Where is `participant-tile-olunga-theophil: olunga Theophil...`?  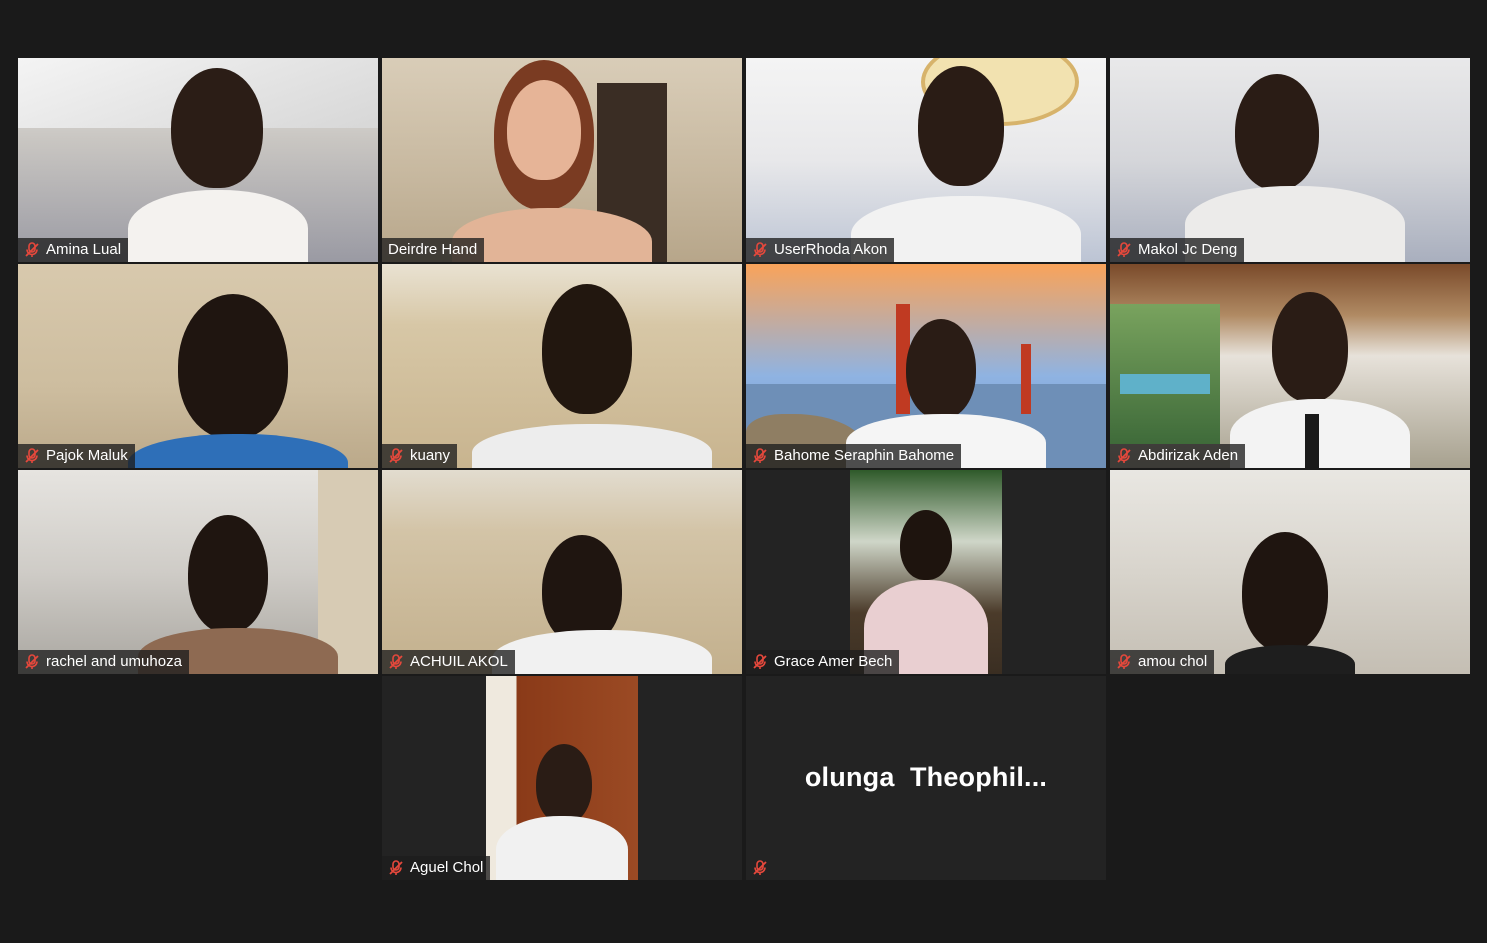
participant-tile-olunga-theophil: olunga Theophil... is located at coordinates (926, 778).